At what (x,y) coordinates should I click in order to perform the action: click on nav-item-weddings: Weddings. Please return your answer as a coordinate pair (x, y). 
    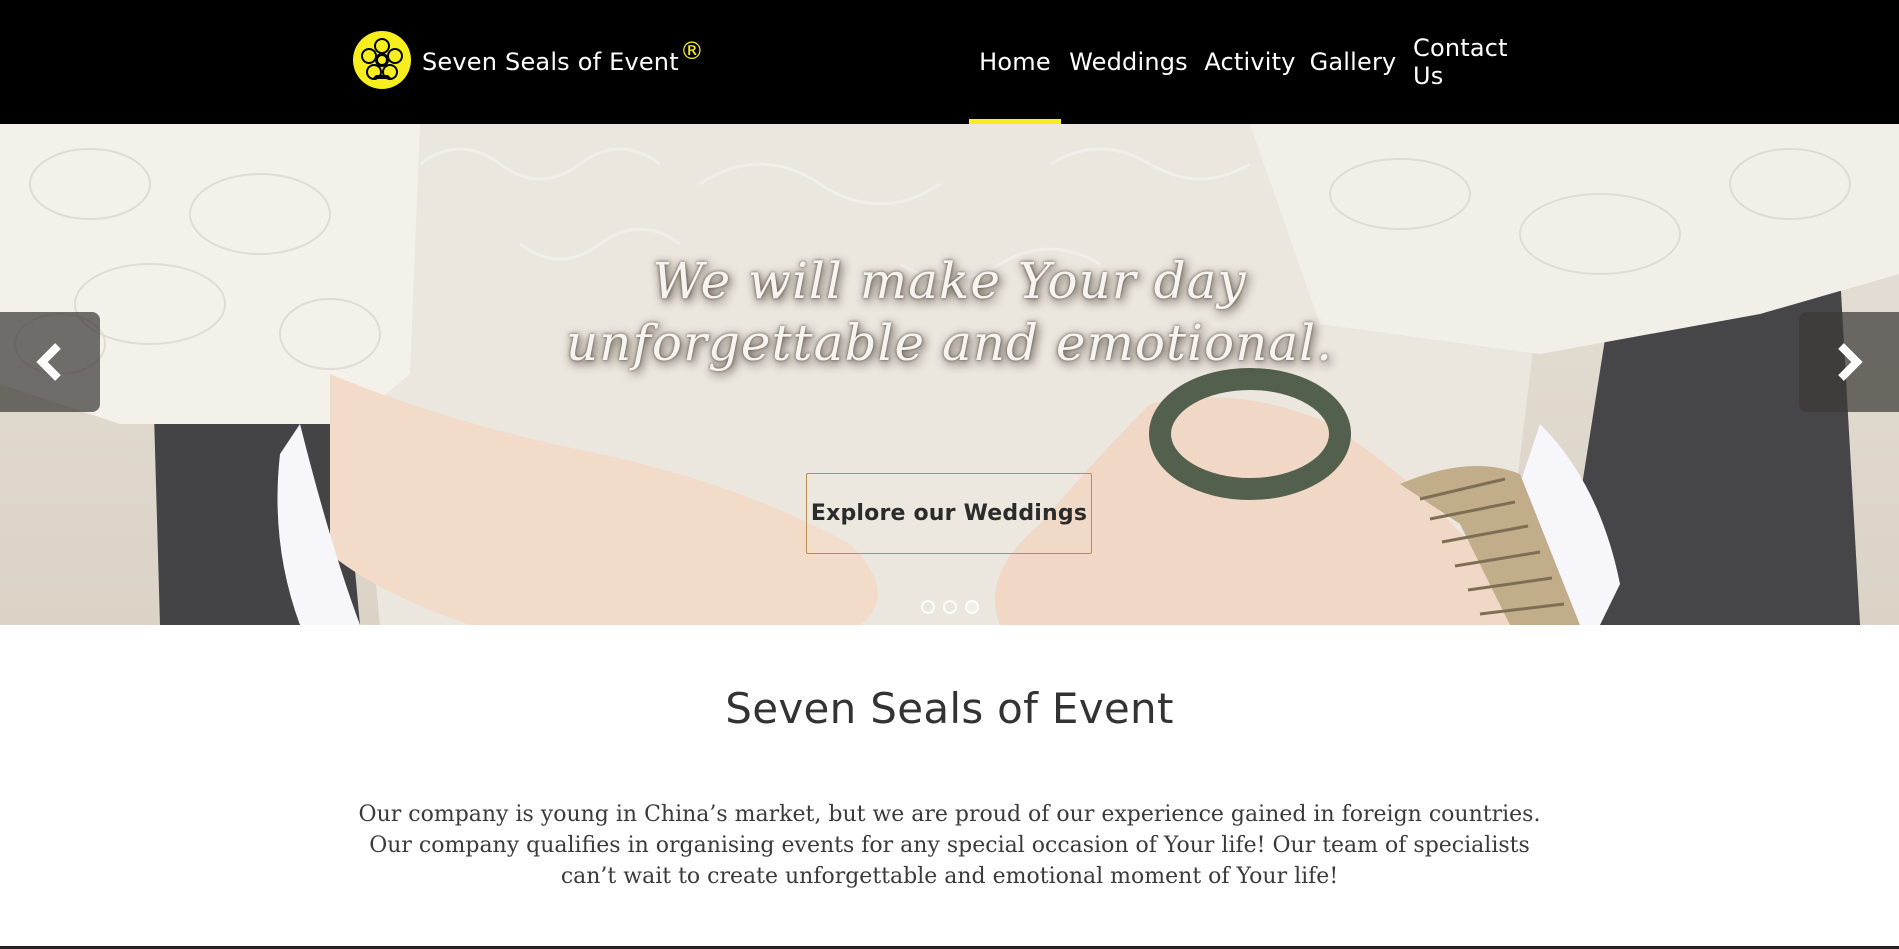
    Looking at the image, I should click on (1128, 62).